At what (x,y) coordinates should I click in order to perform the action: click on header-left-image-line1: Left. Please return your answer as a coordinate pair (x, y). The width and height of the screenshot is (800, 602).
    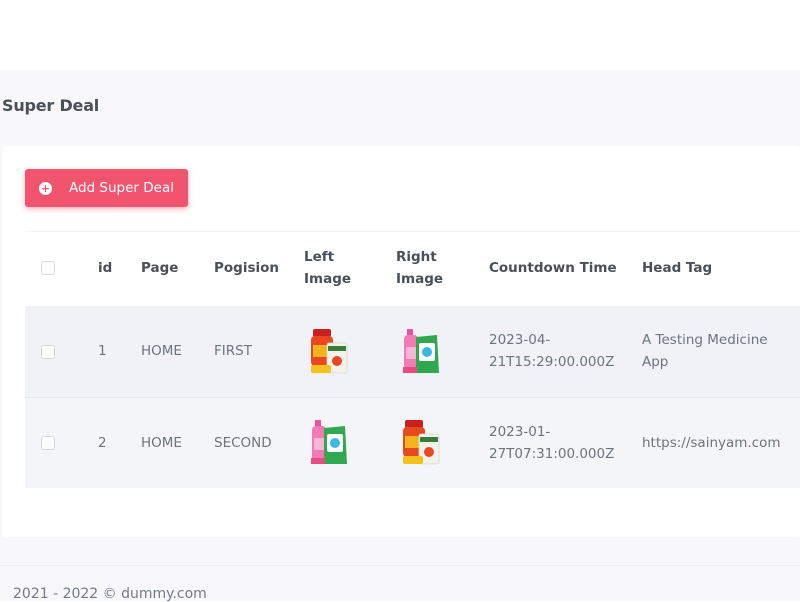
    Looking at the image, I should click on (319, 257).